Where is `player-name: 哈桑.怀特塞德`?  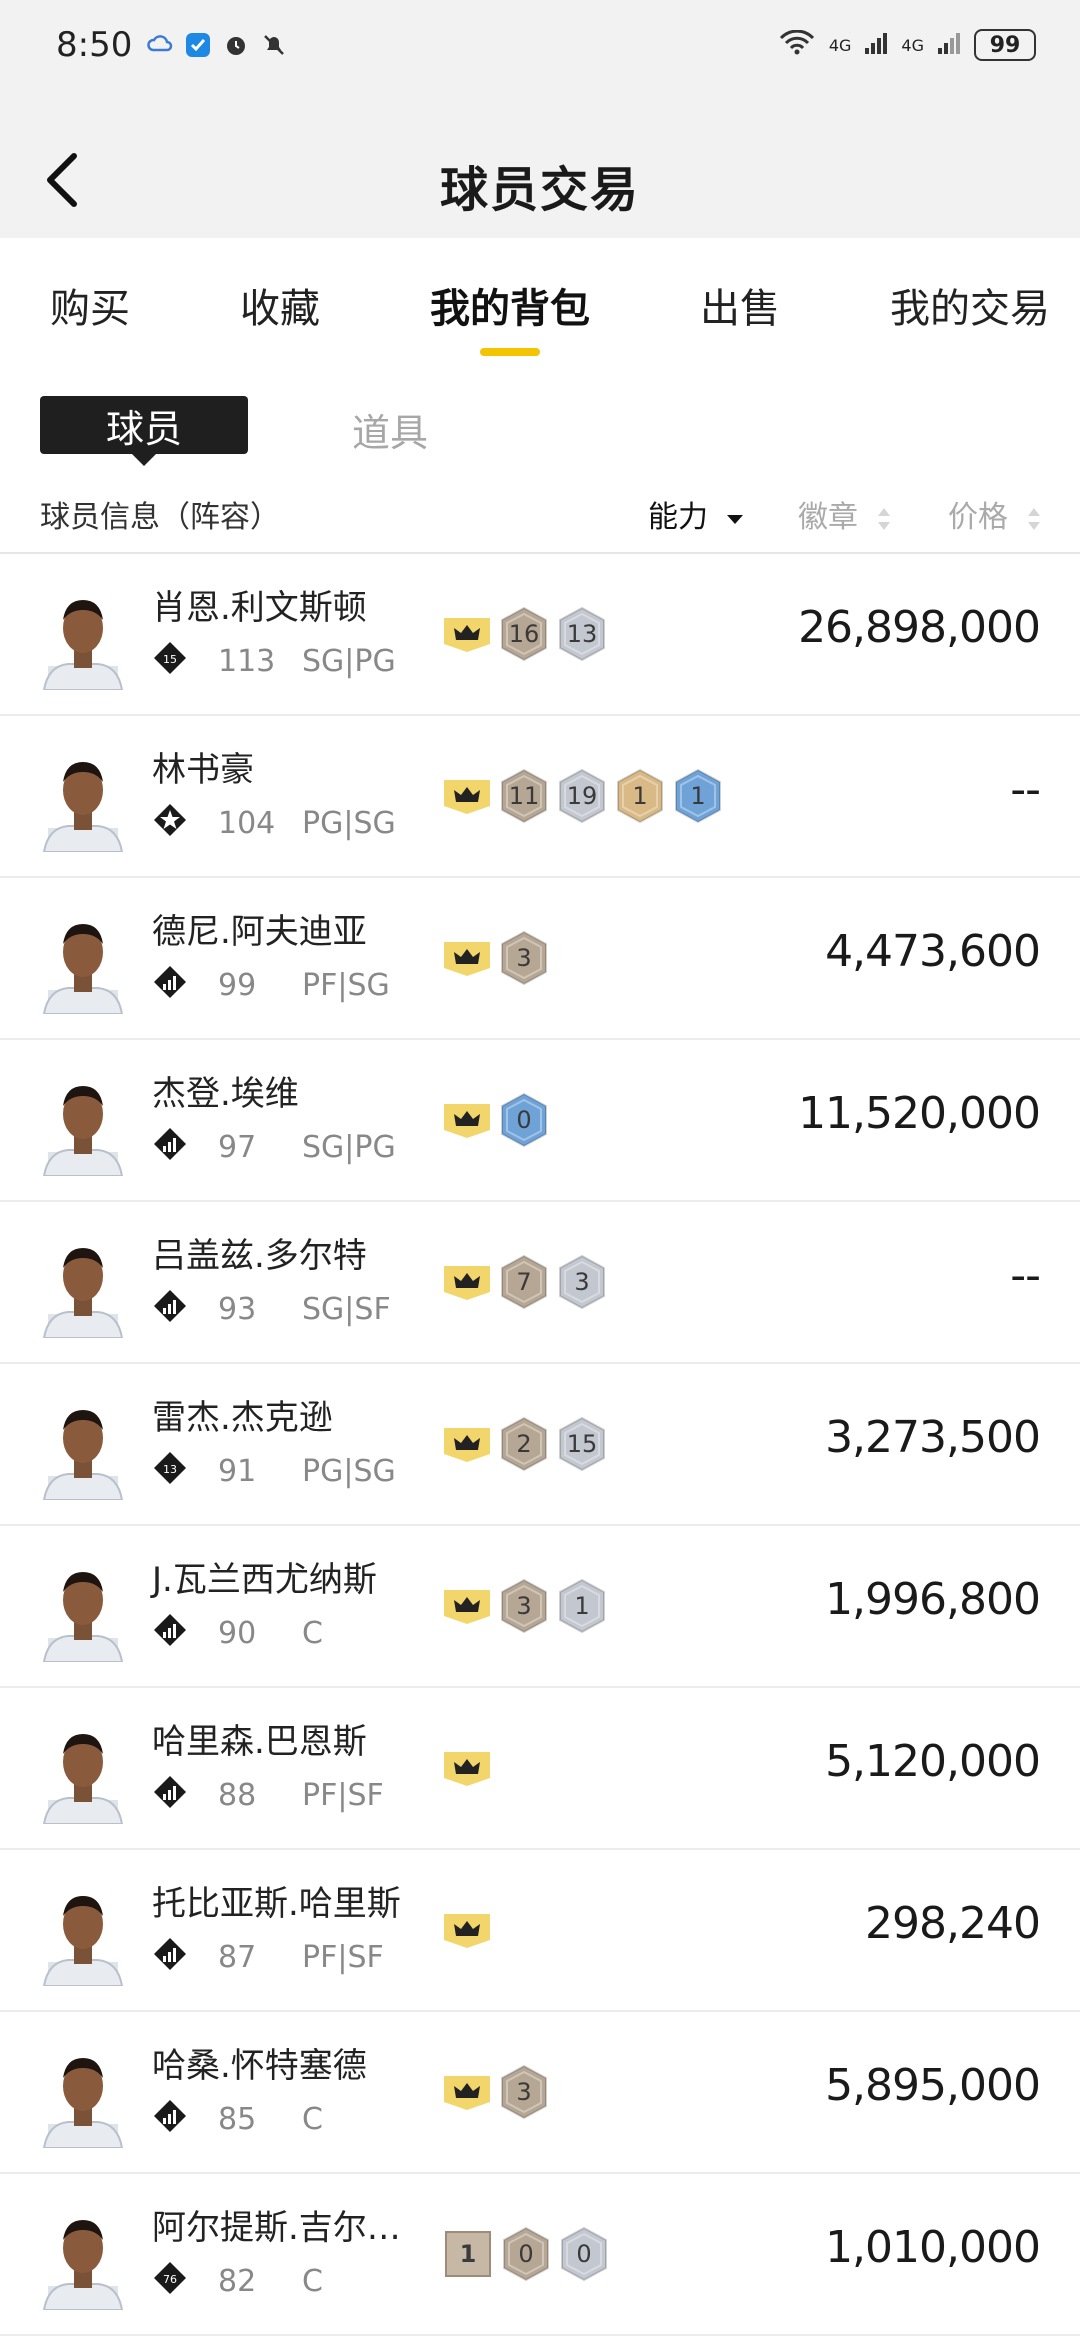
player-name: 哈桑.怀特塞德 is located at coordinates (259, 2066).